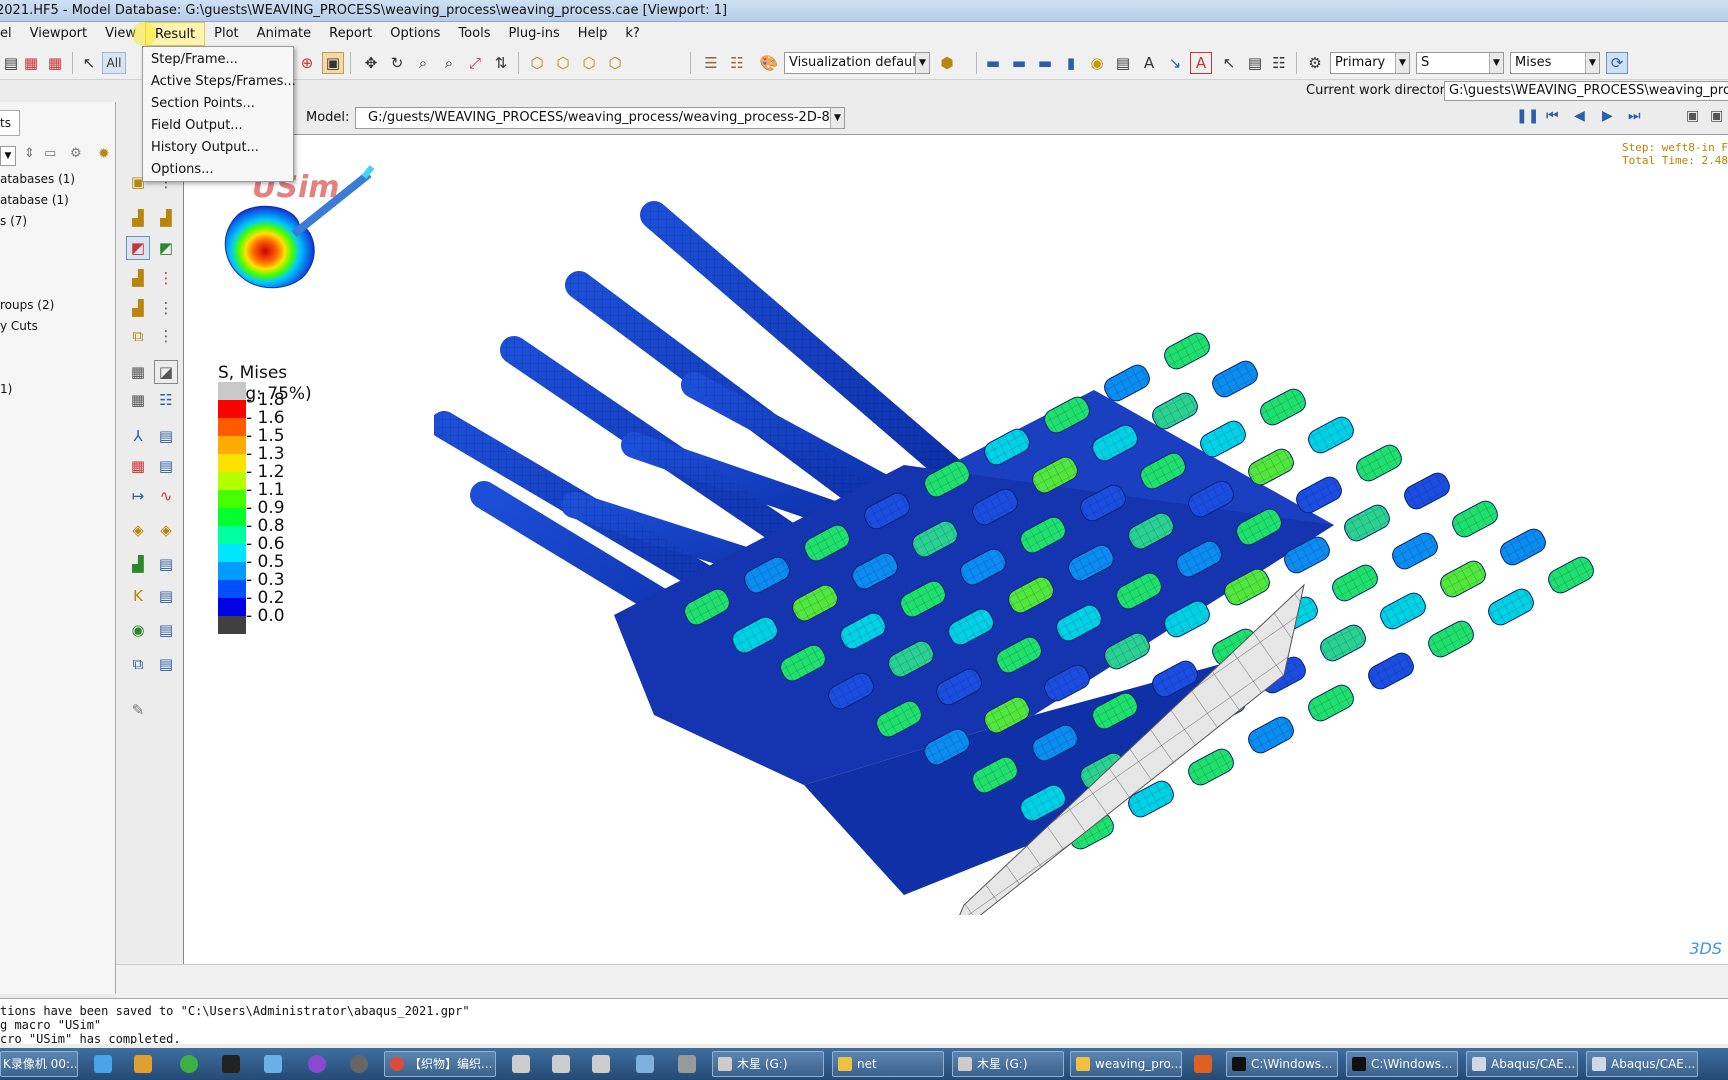 This screenshot has width=1728, height=1080. I want to click on wechat-icon, so click(189, 1064).